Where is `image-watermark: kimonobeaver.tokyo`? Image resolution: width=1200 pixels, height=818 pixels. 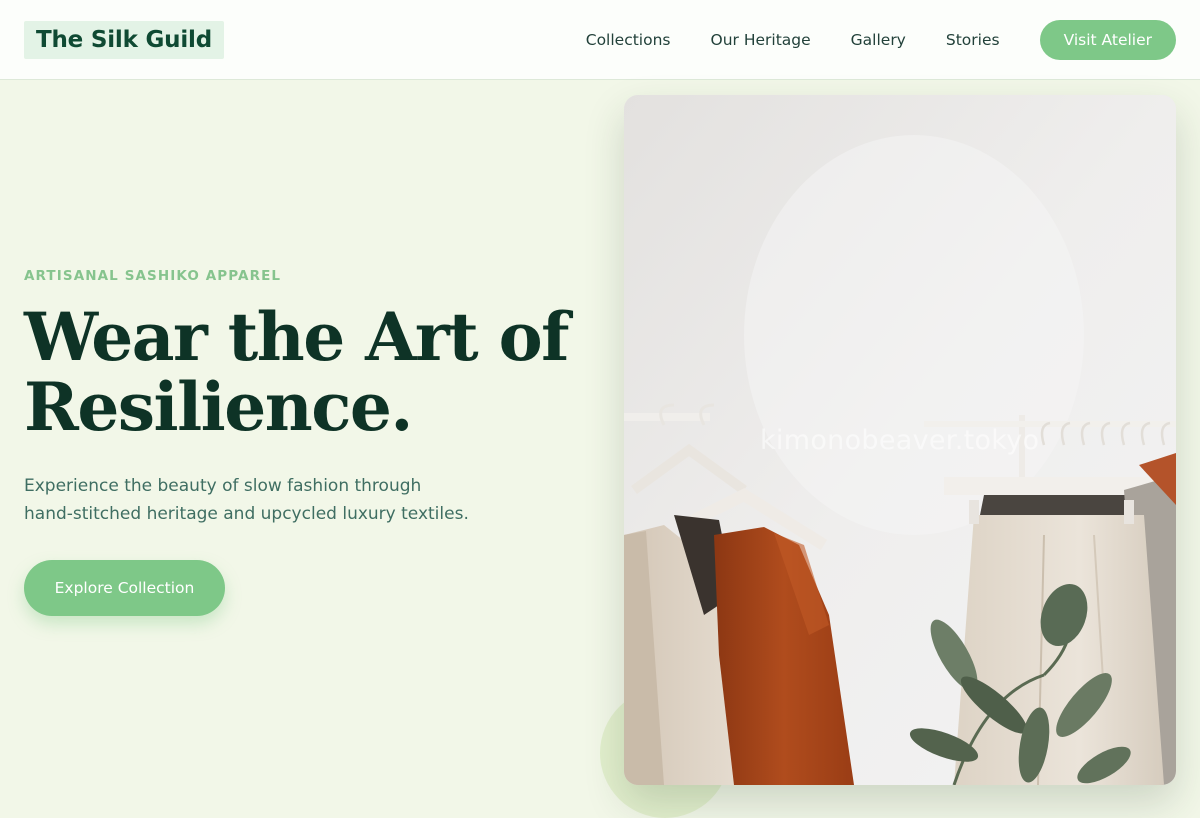 image-watermark: kimonobeaver.tokyo is located at coordinates (900, 440).